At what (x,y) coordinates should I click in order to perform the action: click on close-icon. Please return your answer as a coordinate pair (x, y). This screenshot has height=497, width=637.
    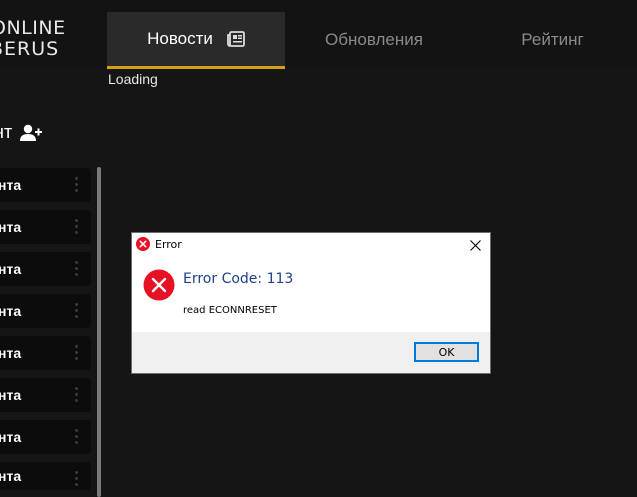
    Looking at the image, I should click on (475, 245).